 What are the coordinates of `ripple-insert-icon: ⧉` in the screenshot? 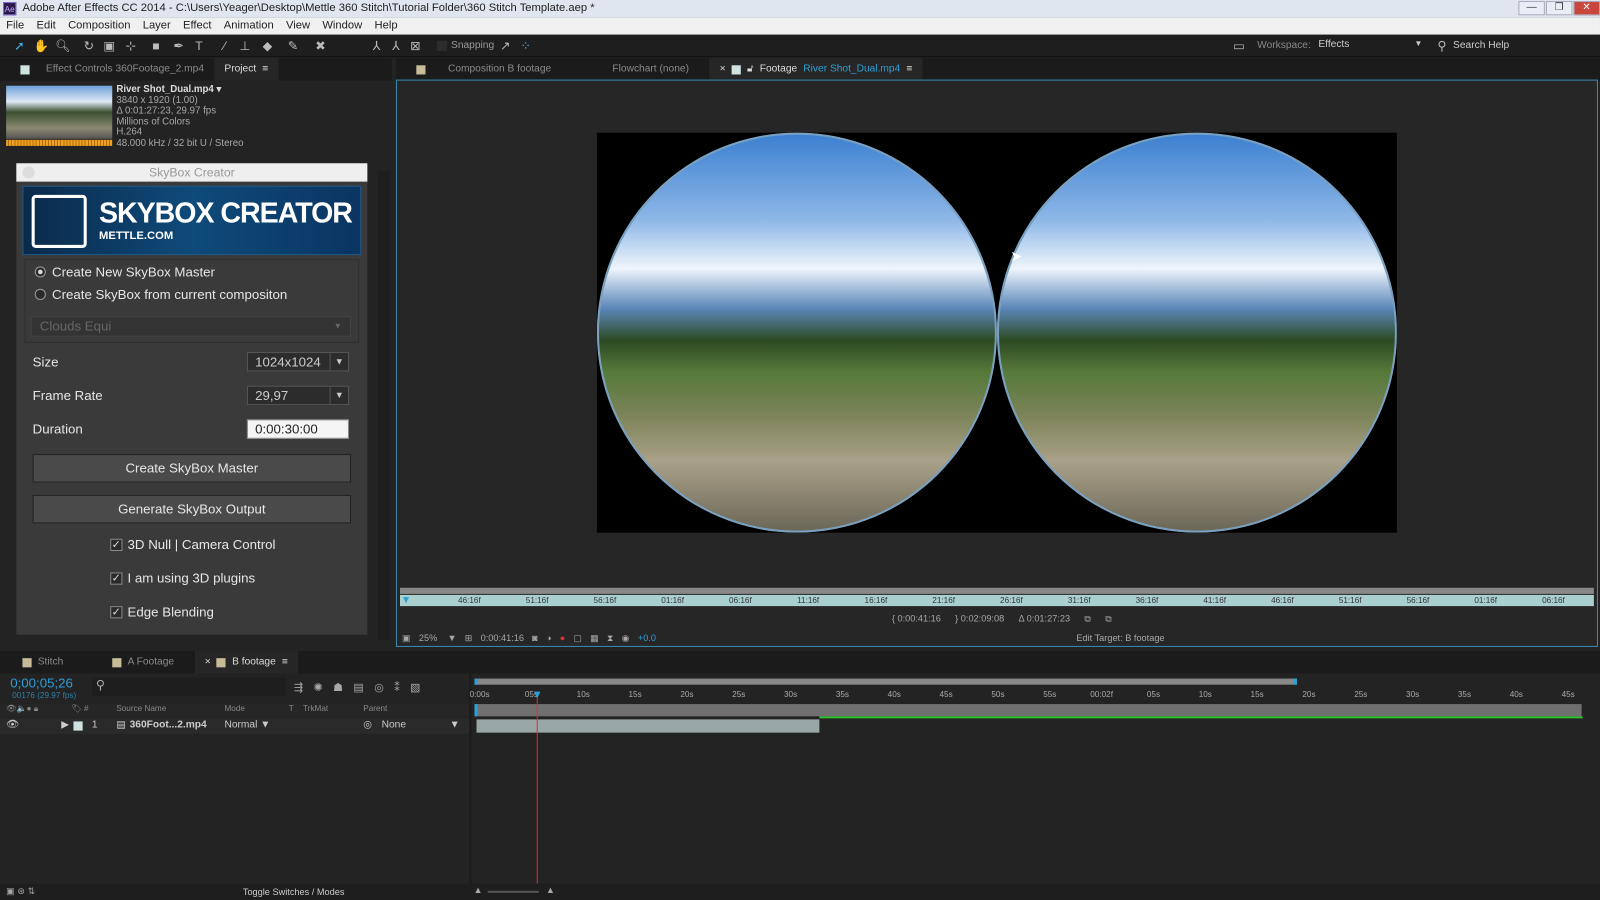 It's located at (1108, 618).